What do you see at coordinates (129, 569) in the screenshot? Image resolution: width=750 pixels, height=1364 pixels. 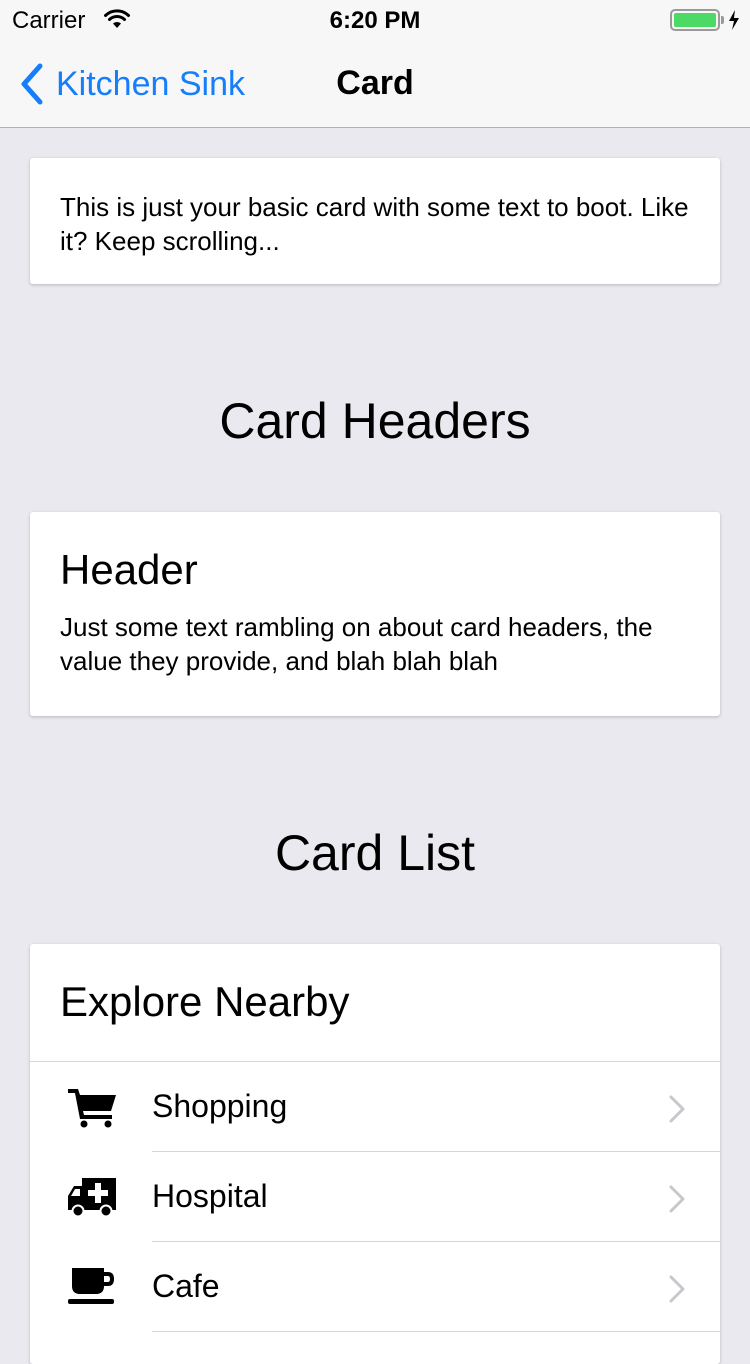 I see `header-card-title: Header` at bounding box center [129, 569].